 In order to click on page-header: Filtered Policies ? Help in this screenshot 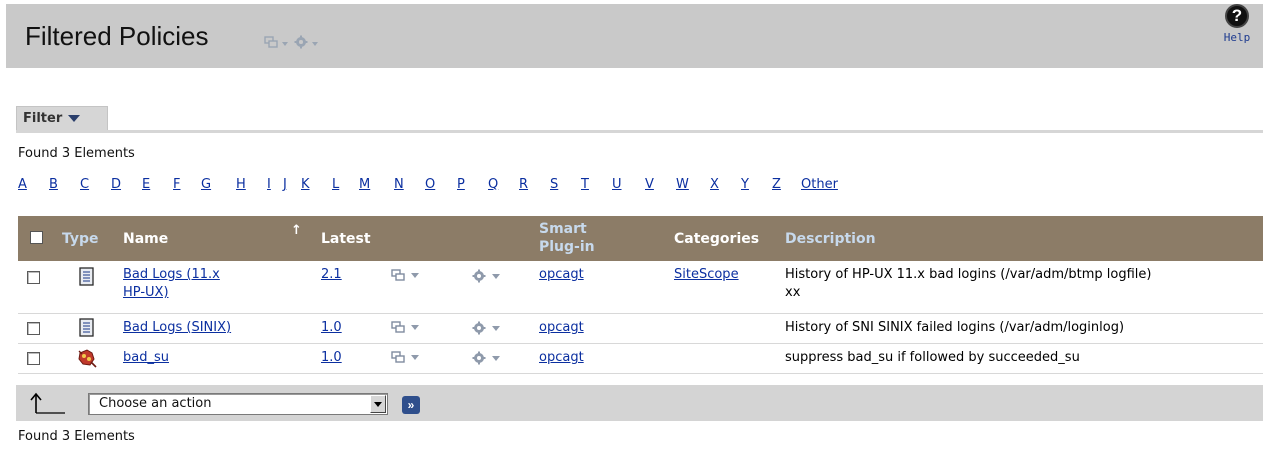, I will do `click(634, 36)`.